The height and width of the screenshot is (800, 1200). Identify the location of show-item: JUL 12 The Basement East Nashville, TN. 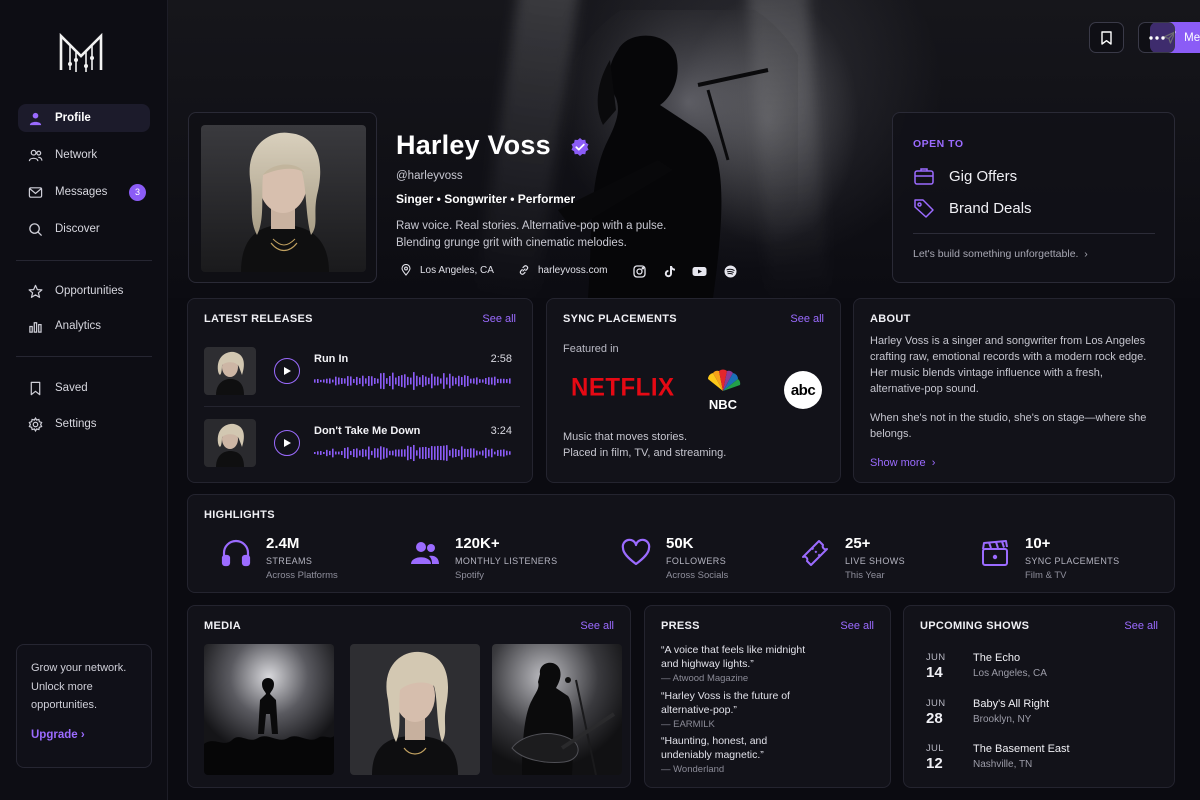
(1040, 758).